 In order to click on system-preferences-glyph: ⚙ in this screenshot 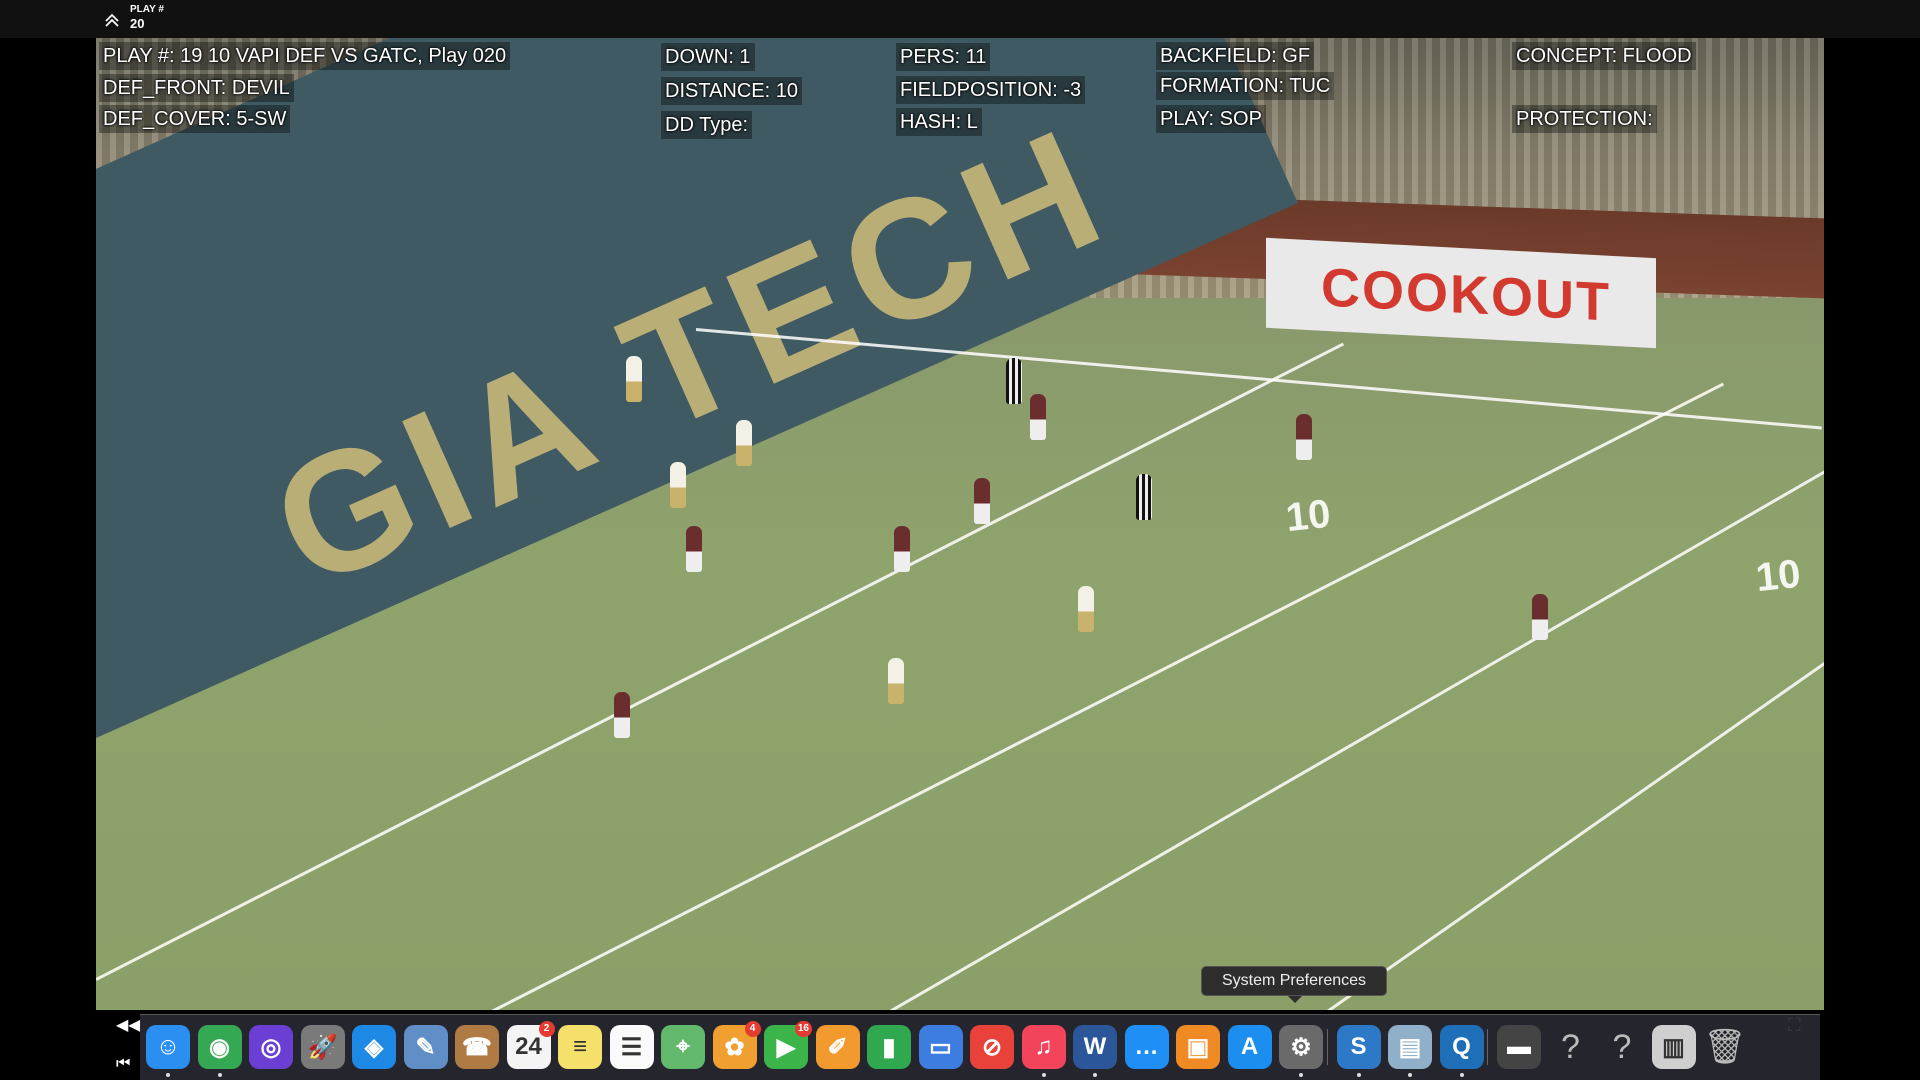, I will do `click(1301, 1047)`.